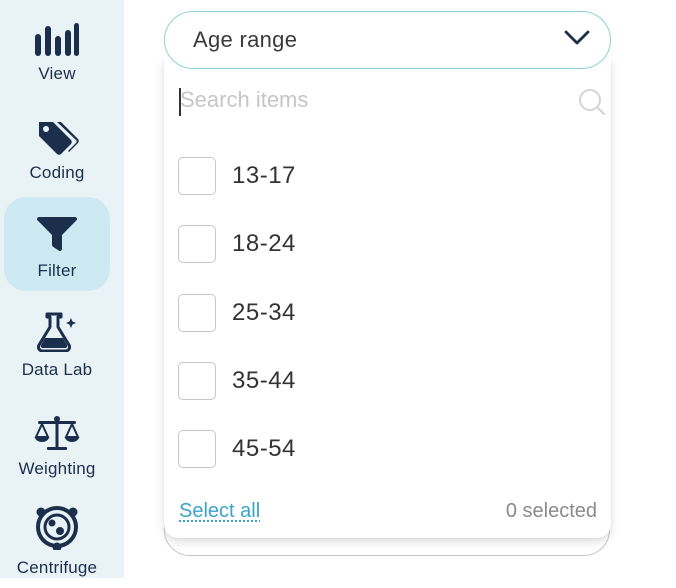 This screenshot has width=676, height=588. I want to click on sidebar-item-data-lab: Data Lab, so click(57, 343).